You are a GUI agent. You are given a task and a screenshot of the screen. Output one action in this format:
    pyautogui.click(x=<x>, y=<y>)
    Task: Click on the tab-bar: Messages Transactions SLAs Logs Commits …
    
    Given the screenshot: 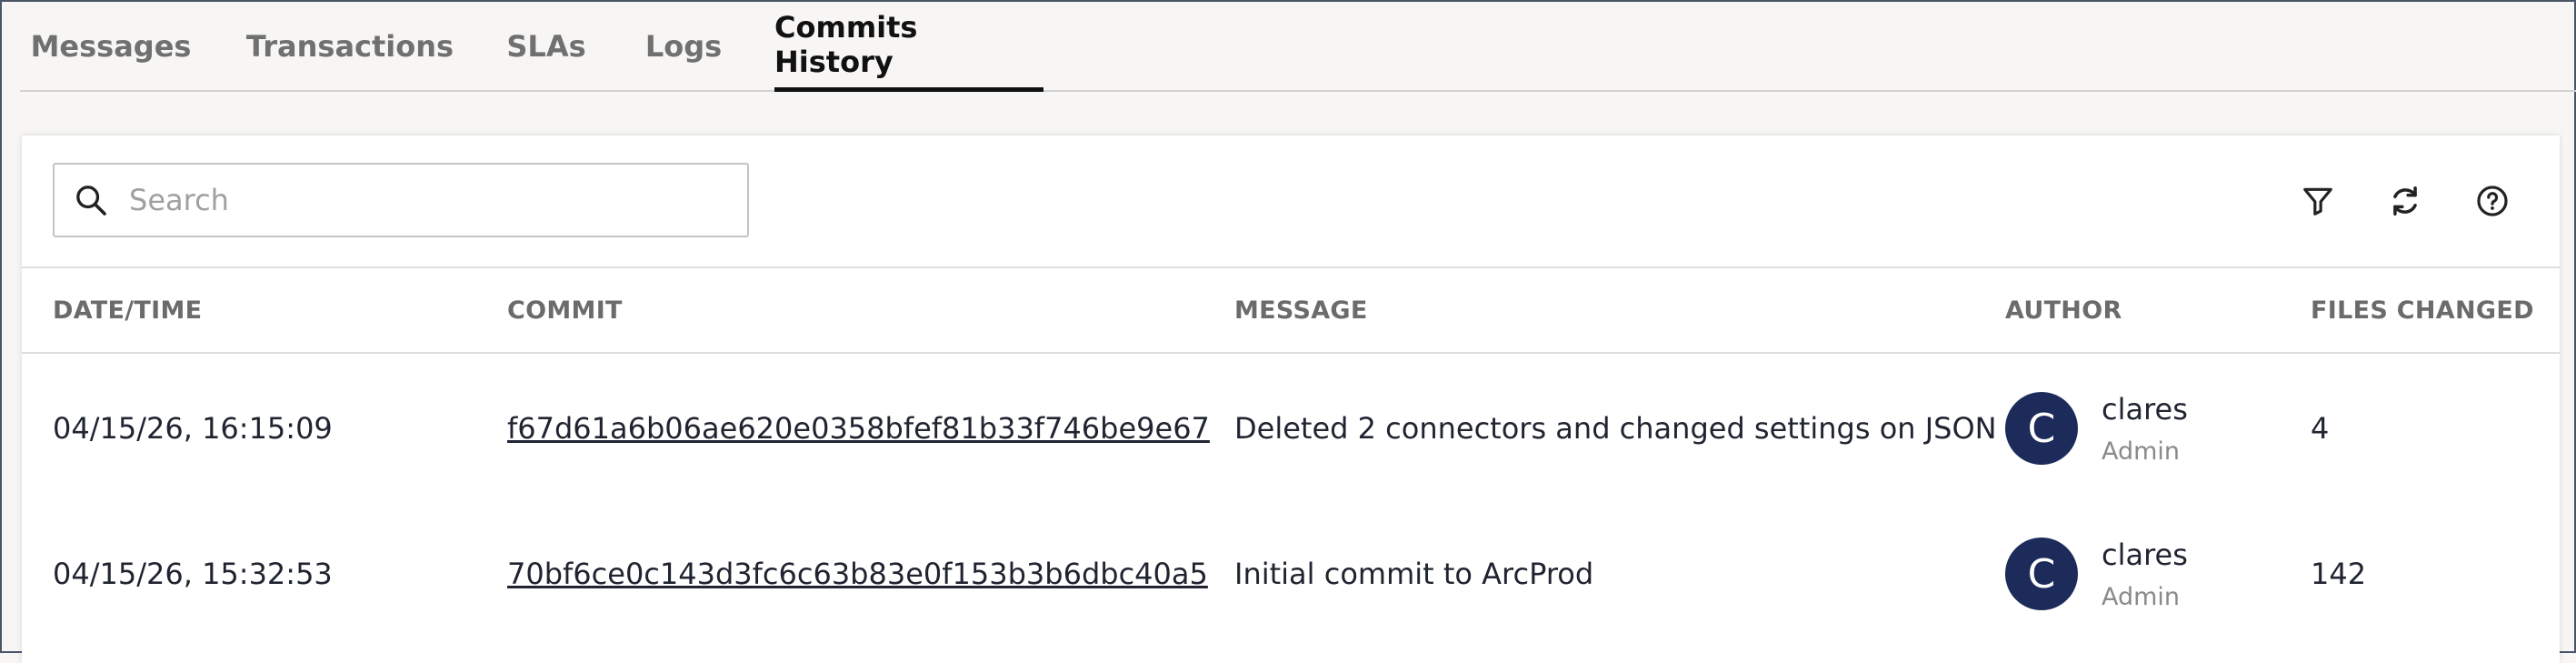 What is the action you would take?
    pyautogui.click(x=1298, y=47)
    